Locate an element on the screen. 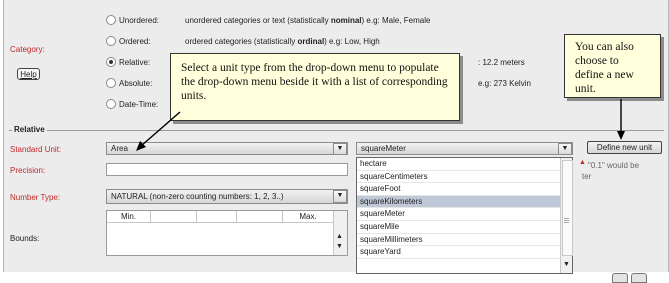 The height and width of the screenshot is (283, 669). arrow-head-right is located at coordinates (621, 135).